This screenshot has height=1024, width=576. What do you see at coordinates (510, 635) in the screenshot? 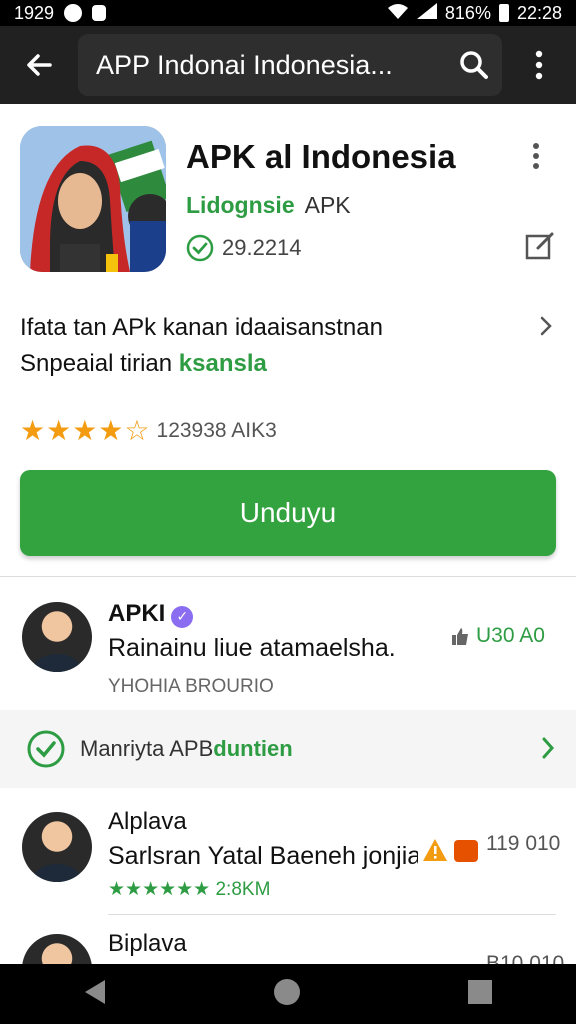
I see `review-count-value: U30 A0` at bounding box center [510, 635].